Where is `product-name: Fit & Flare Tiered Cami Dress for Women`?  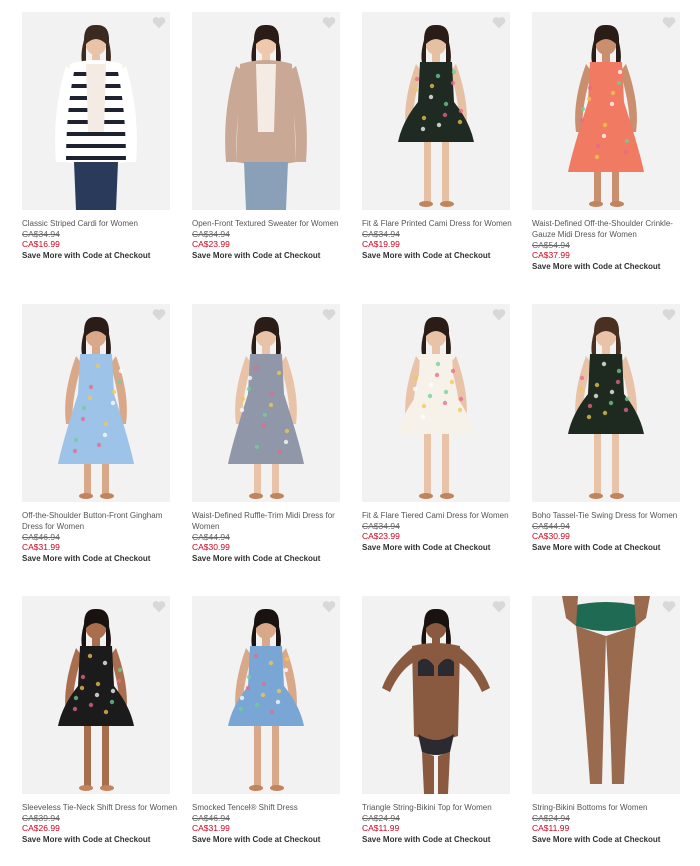
product-name: Fit & Flare Tiered Cami Dress for Women is located at coordinates (441, 515).